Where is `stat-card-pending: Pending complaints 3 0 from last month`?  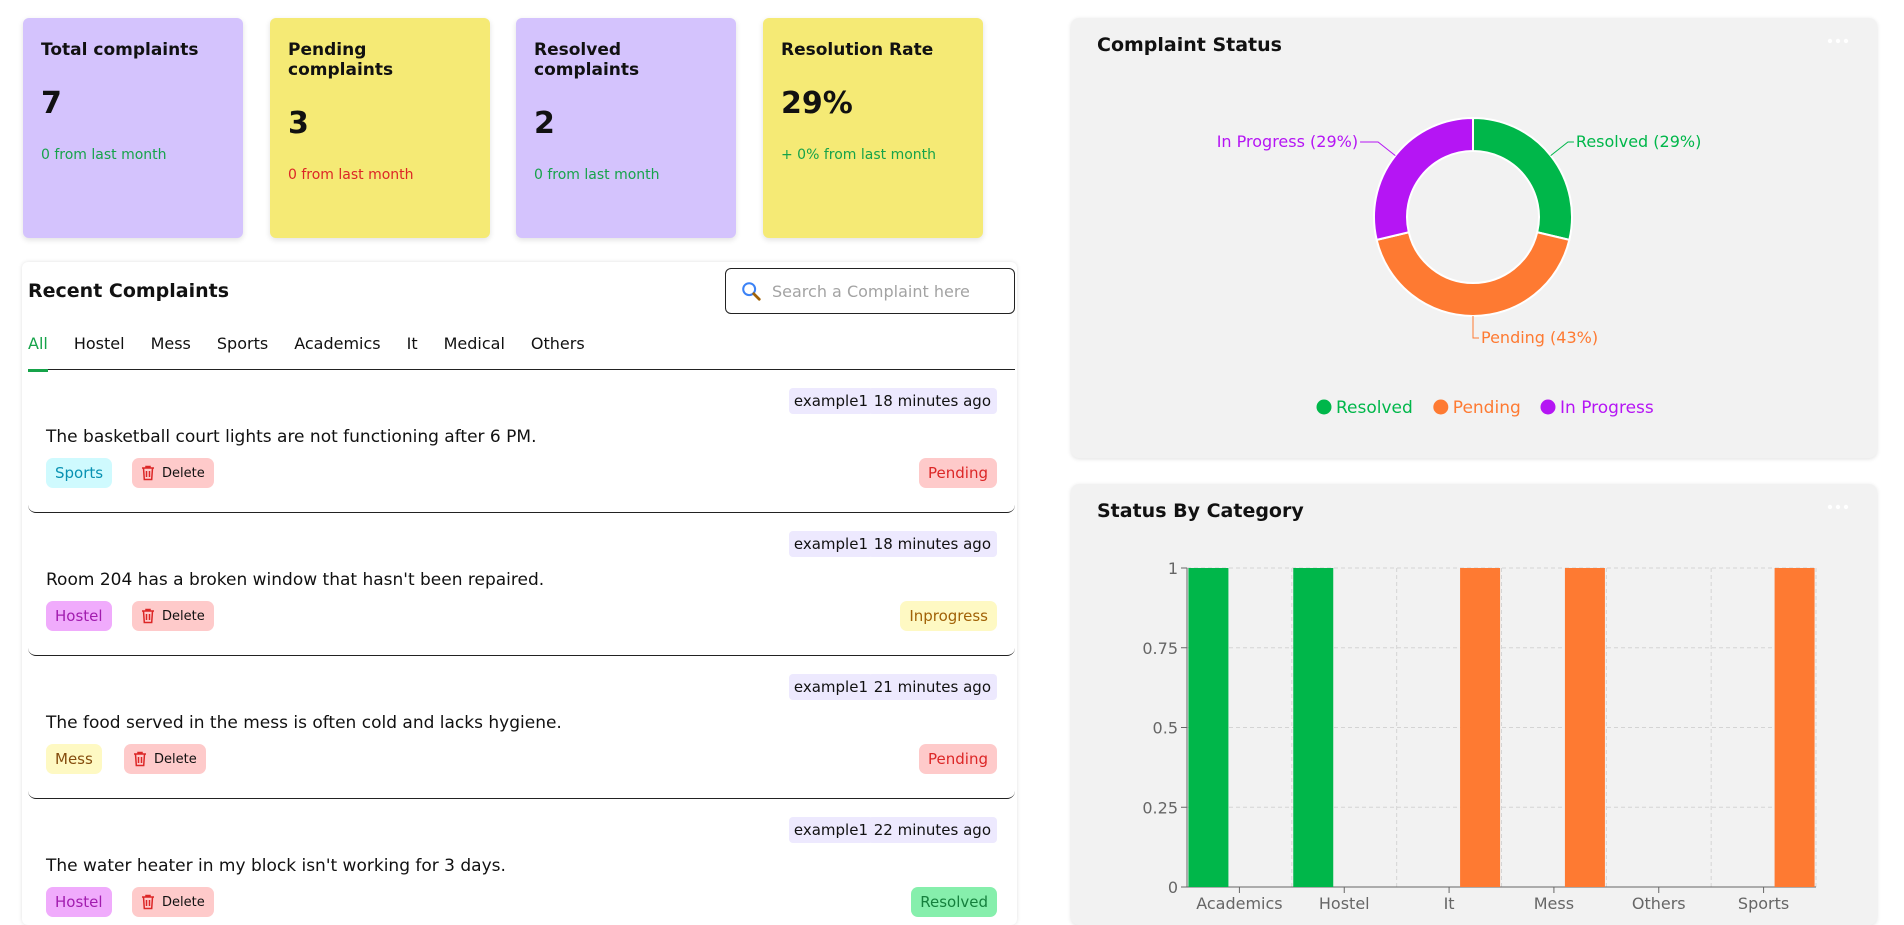
stat-card-pending: Pending complaints 3 0 from last month is located at coordinates (380, 128).